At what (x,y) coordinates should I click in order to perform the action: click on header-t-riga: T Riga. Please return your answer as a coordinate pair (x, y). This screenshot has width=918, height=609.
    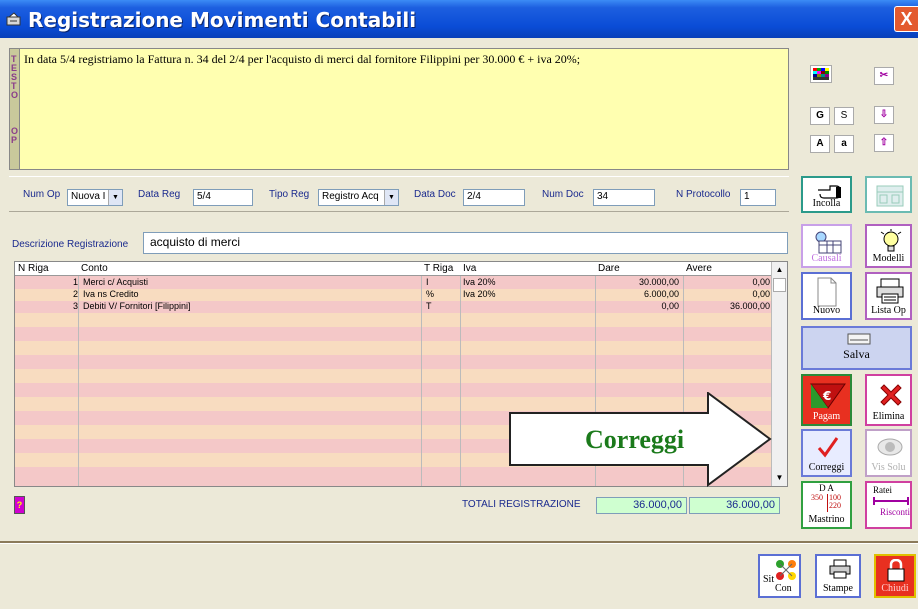
    Looking at the image, I should click on (438, 268).